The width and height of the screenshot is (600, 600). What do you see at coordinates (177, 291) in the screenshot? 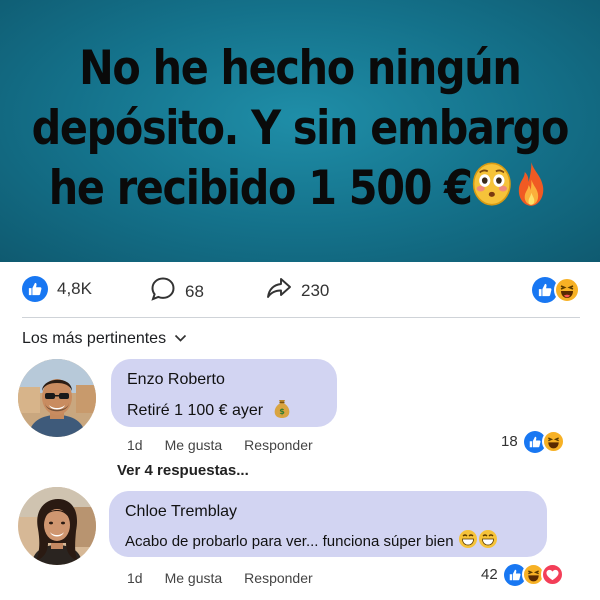
I see `comment-stat-button: 68` at bounding box center [177, 291].